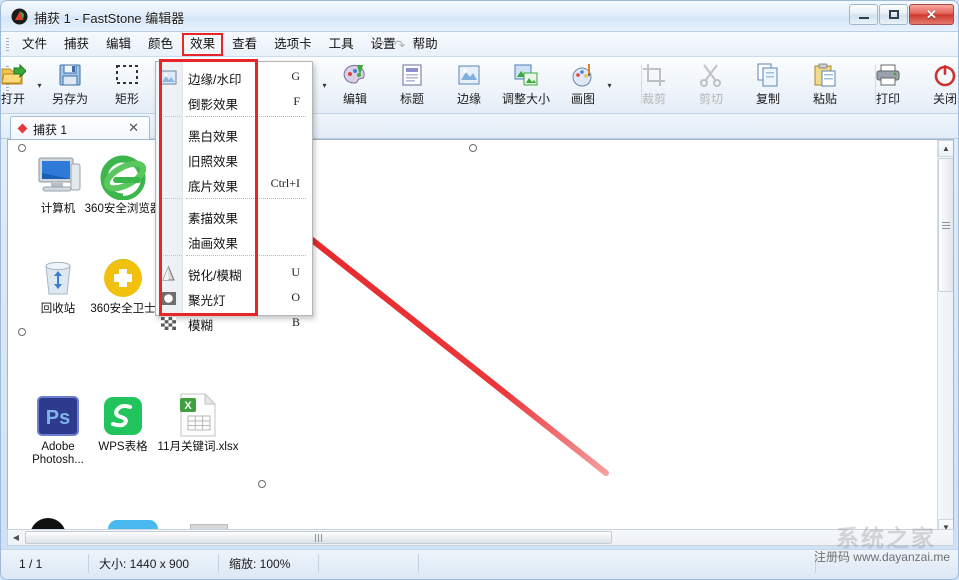 This screenshot has width=959, height=580. I want to click on close-button: ✕, so click(931, 14).